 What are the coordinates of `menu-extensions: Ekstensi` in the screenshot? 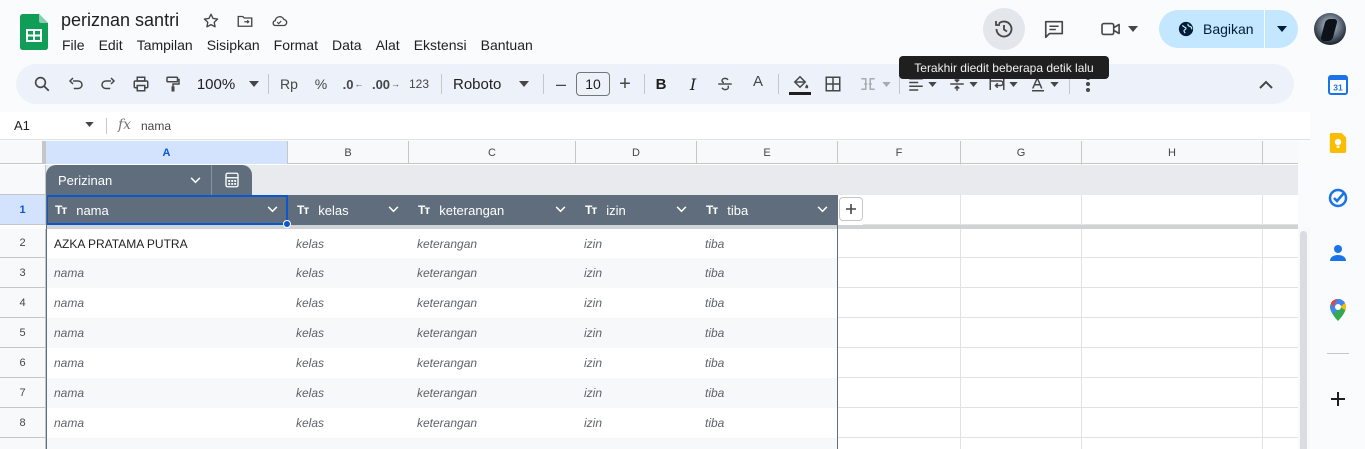 It's located at (440, 45).